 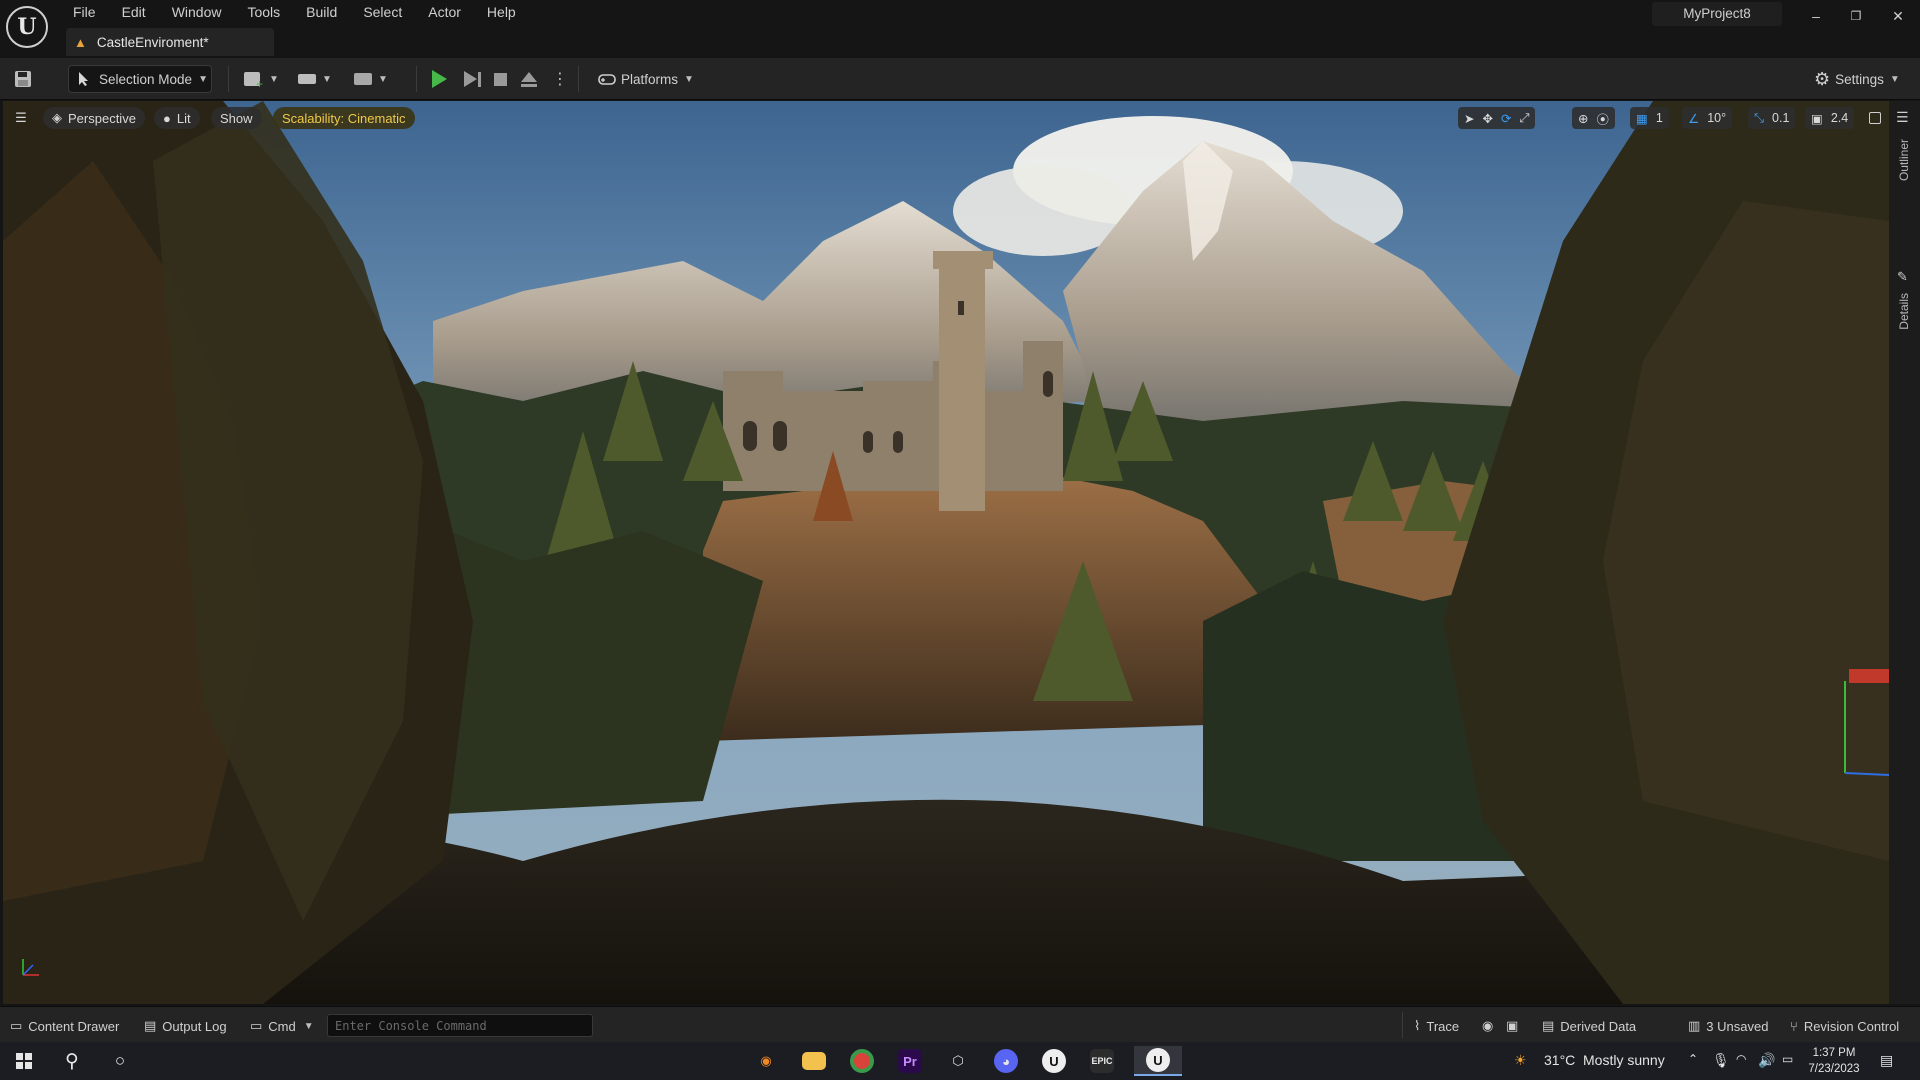 What do you see at coordinates (1497, 118) in the screenshot?
I see `transform-tools: ➤ ✥ ⟳ ⤢` at bounding box center [1497, 118].